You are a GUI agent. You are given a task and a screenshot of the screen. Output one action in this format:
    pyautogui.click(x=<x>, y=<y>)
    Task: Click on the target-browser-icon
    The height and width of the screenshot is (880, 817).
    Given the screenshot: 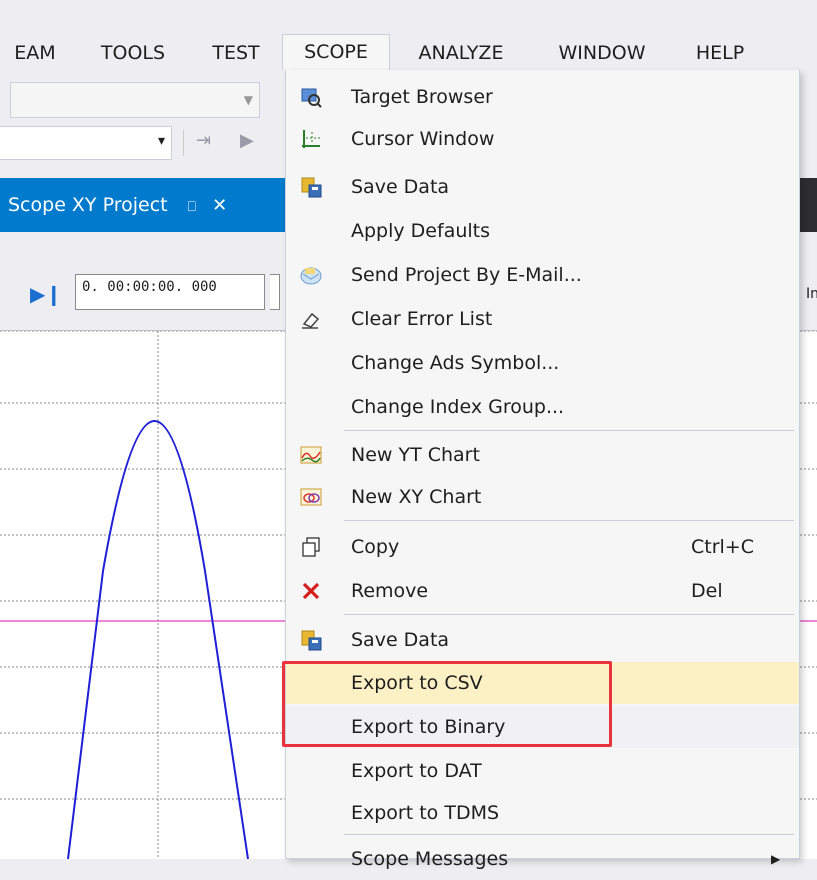 What is the action you would take?
    pyautogui.click(x=311, y=97)
    